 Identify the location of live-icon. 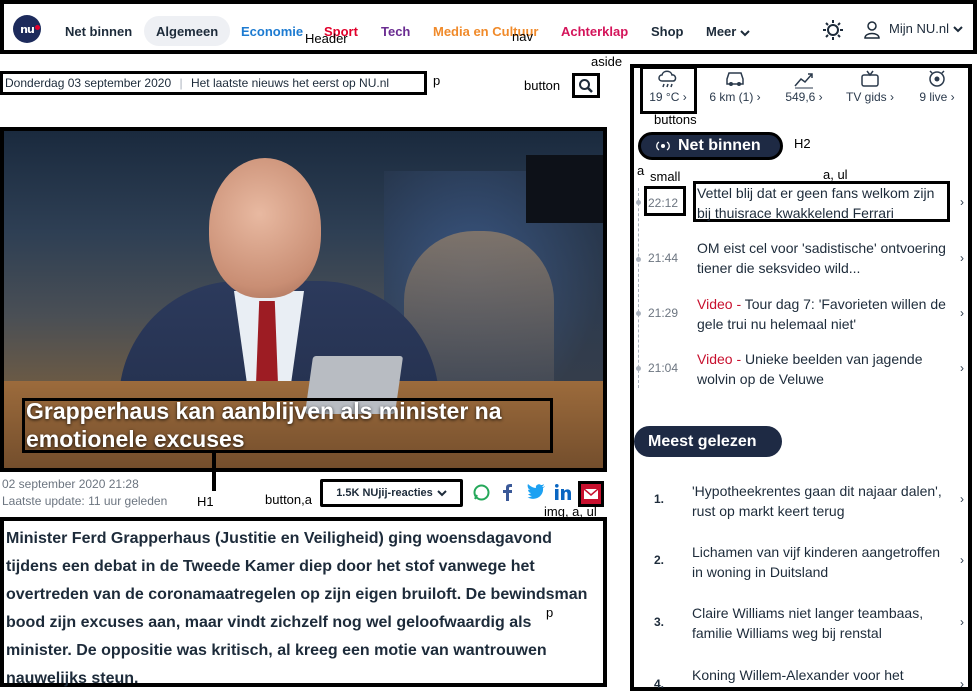
(937, 78).